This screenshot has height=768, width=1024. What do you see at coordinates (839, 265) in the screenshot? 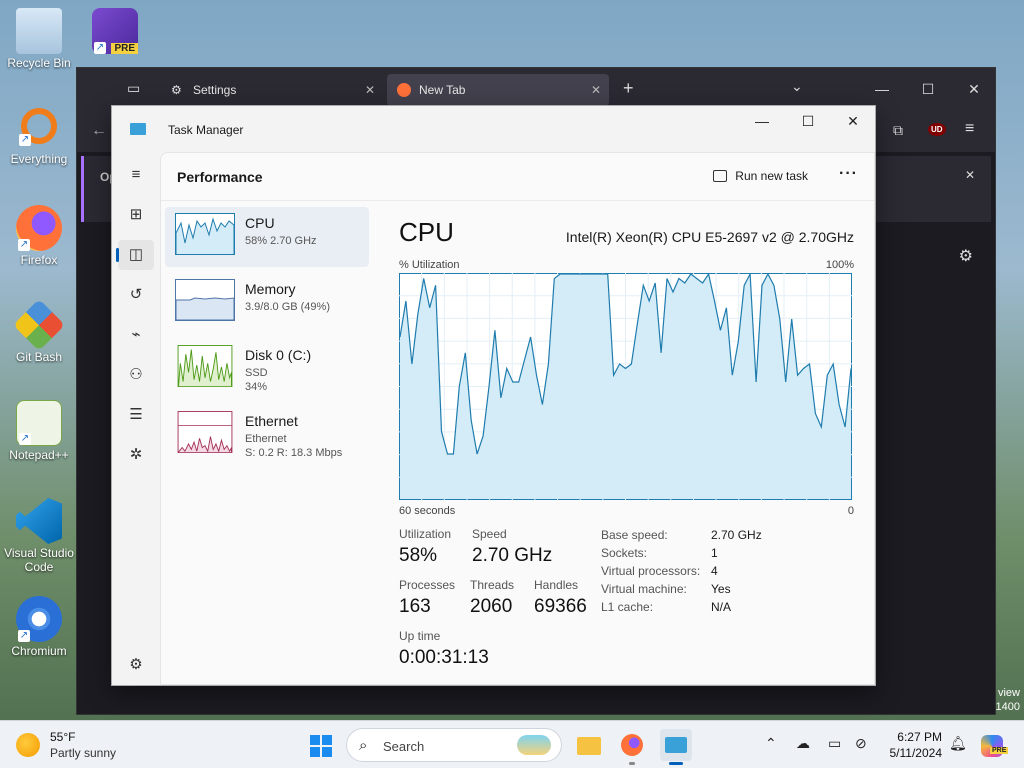
I see `utilization-max-label: 100%` at bounding box center [839, 265].